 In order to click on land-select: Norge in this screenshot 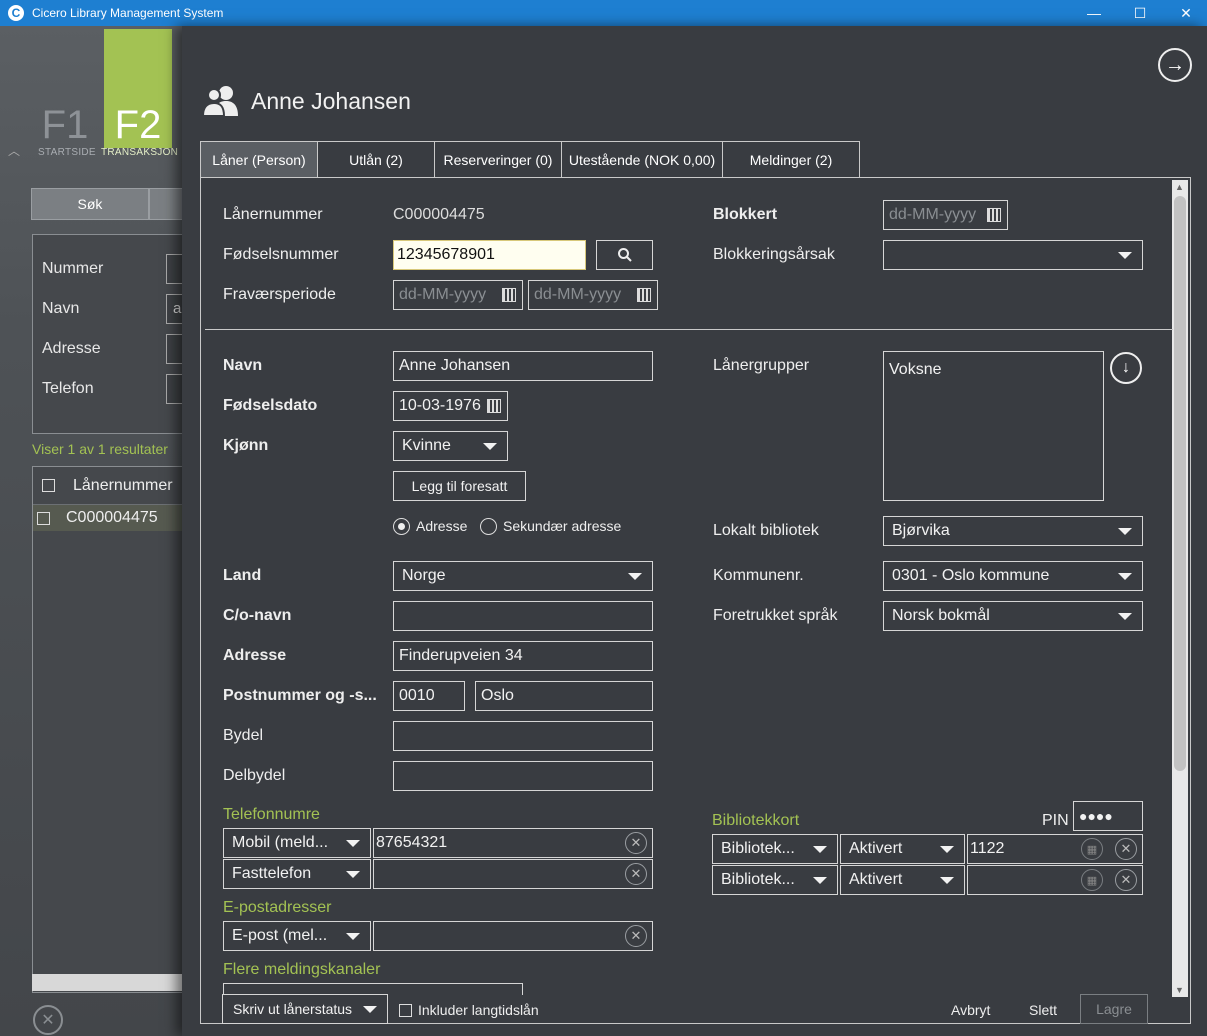, I will do `click(523, 576)`.